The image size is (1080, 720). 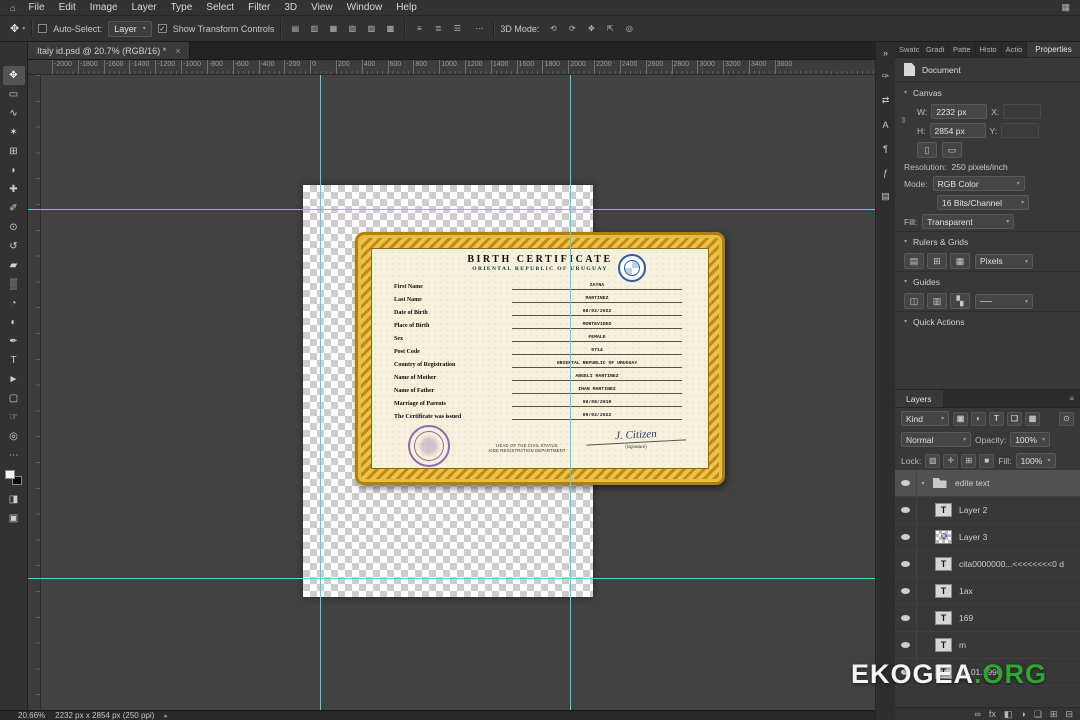 I want to click on ruler-icon: ▤, so click(x=914, y=261).